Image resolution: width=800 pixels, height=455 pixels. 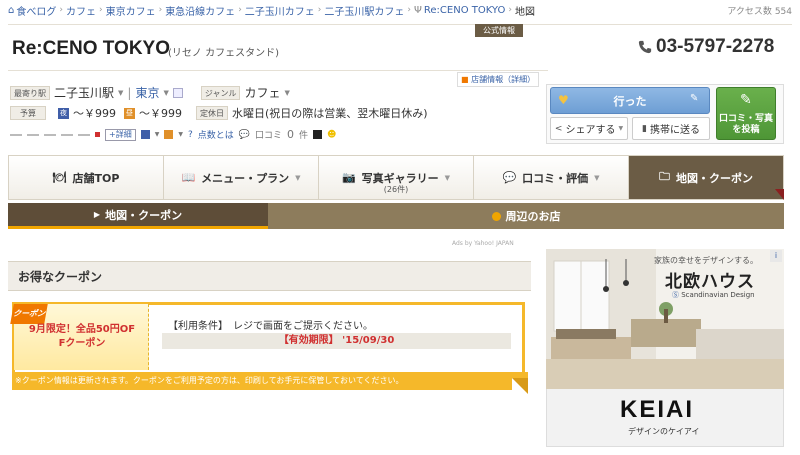 What do you see at coordinates (270, 326) in the screenshot?
I see `coupon-condition: 【利用条件】 レジで画面をご提示ください。` at bounding box center [270, 326].